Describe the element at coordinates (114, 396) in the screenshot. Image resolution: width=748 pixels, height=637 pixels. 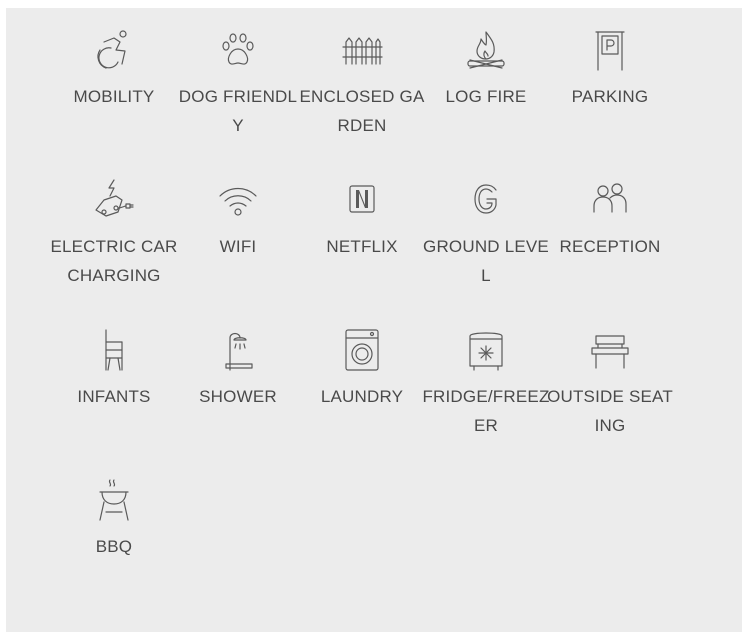
I see `amenity-label: INFANTS` at that location.